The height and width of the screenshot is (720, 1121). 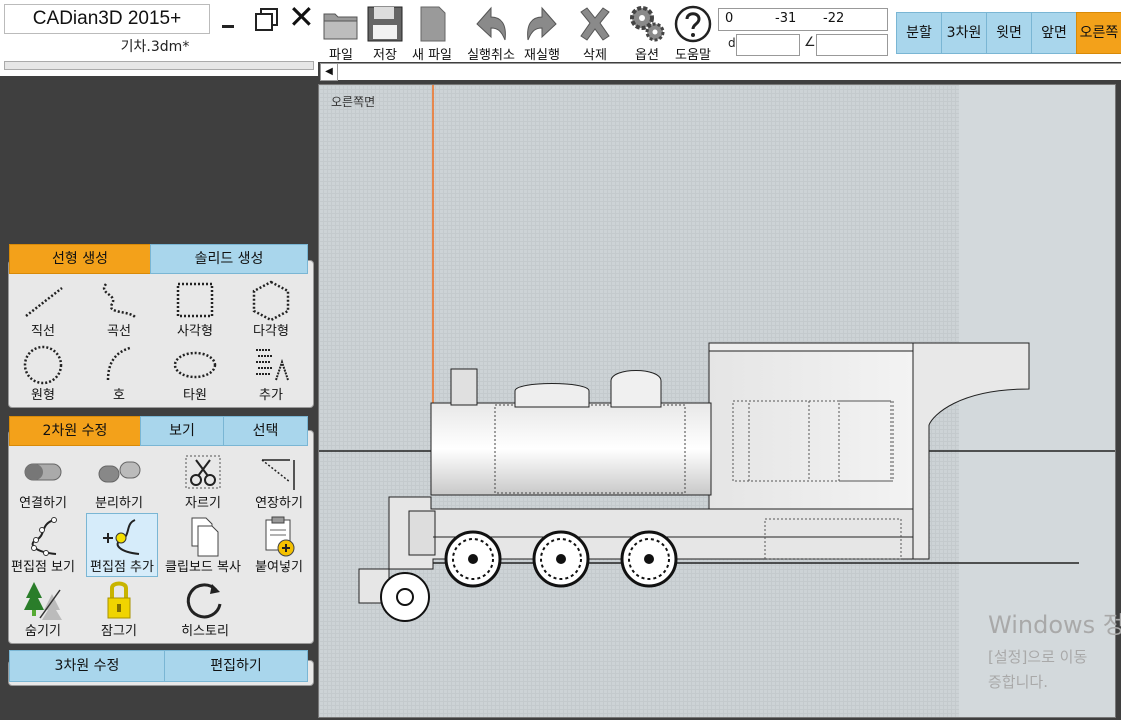 What do you see at coordinates (43, 373) in the screenshot?
I see `circle-tool: 원형` at bounding box center [43, 373].